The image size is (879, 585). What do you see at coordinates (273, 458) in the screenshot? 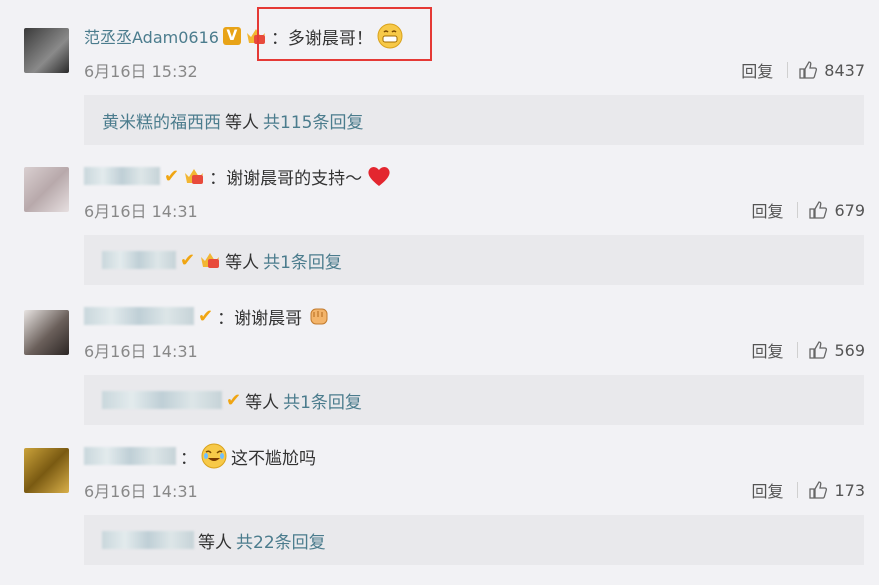
I see `comment-text: 这不尴尬吗` at bounding box center [273, 458].